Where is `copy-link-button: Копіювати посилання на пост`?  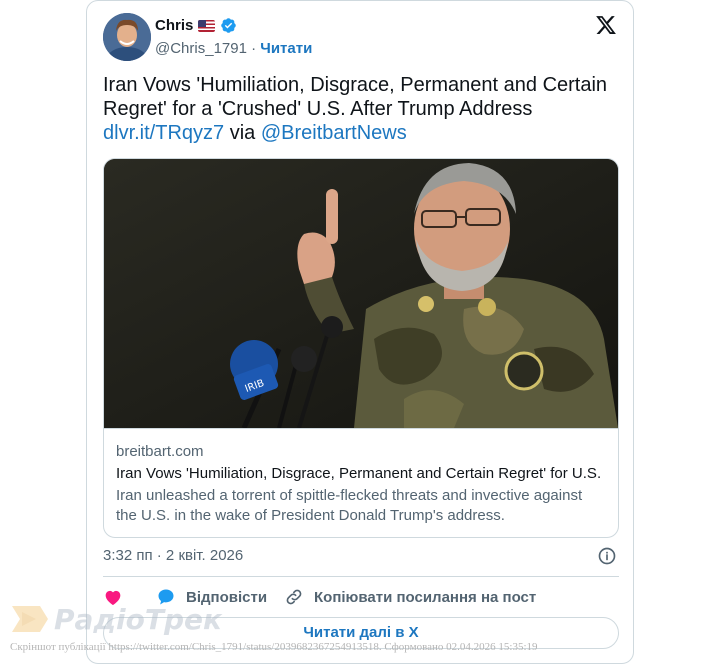 copy-link-button: Копіювати посилання на пост is located at coordinates (410, 597).